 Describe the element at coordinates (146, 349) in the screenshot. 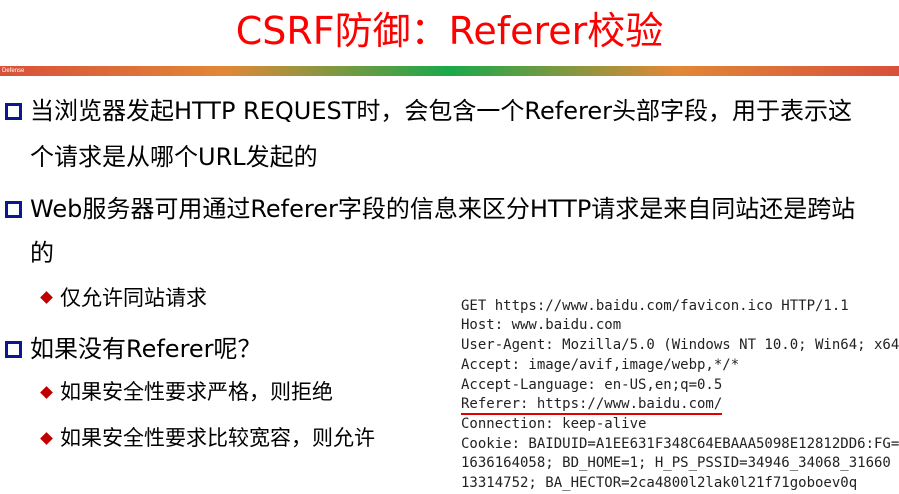

I see `bullet-3-line-1: 如果没有Referer呢？` at that location.